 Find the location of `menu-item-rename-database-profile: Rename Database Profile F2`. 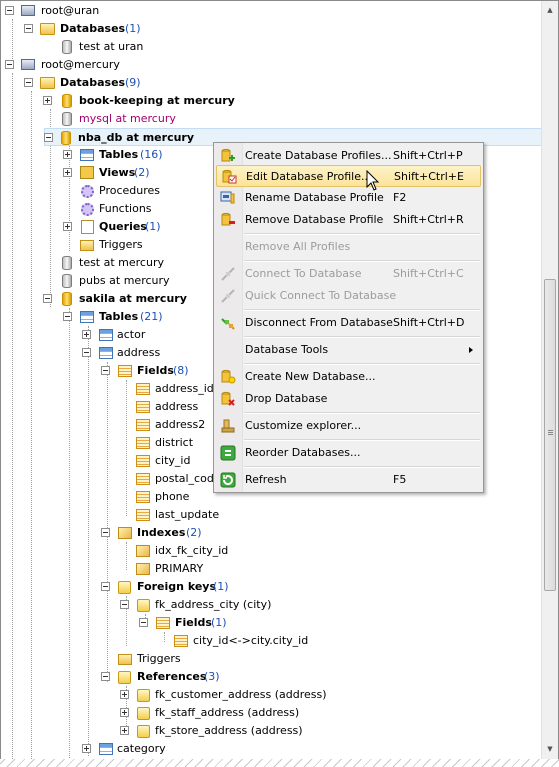

menu-item-rename-database-profile: Rename Database Profile F2 is located at coordinates (348, 198).